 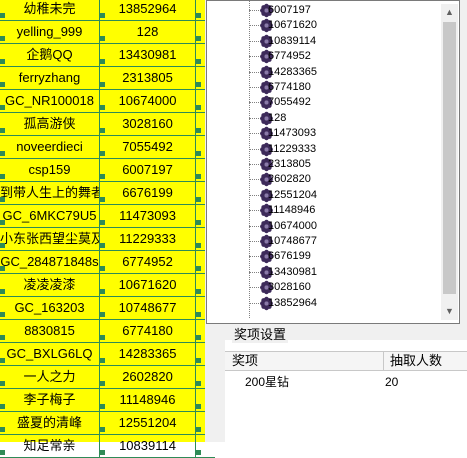 What do you see at coordinates (50, 170) in the screenshot?
I see `username-cell: csp159` at bounding box center [50, 170].